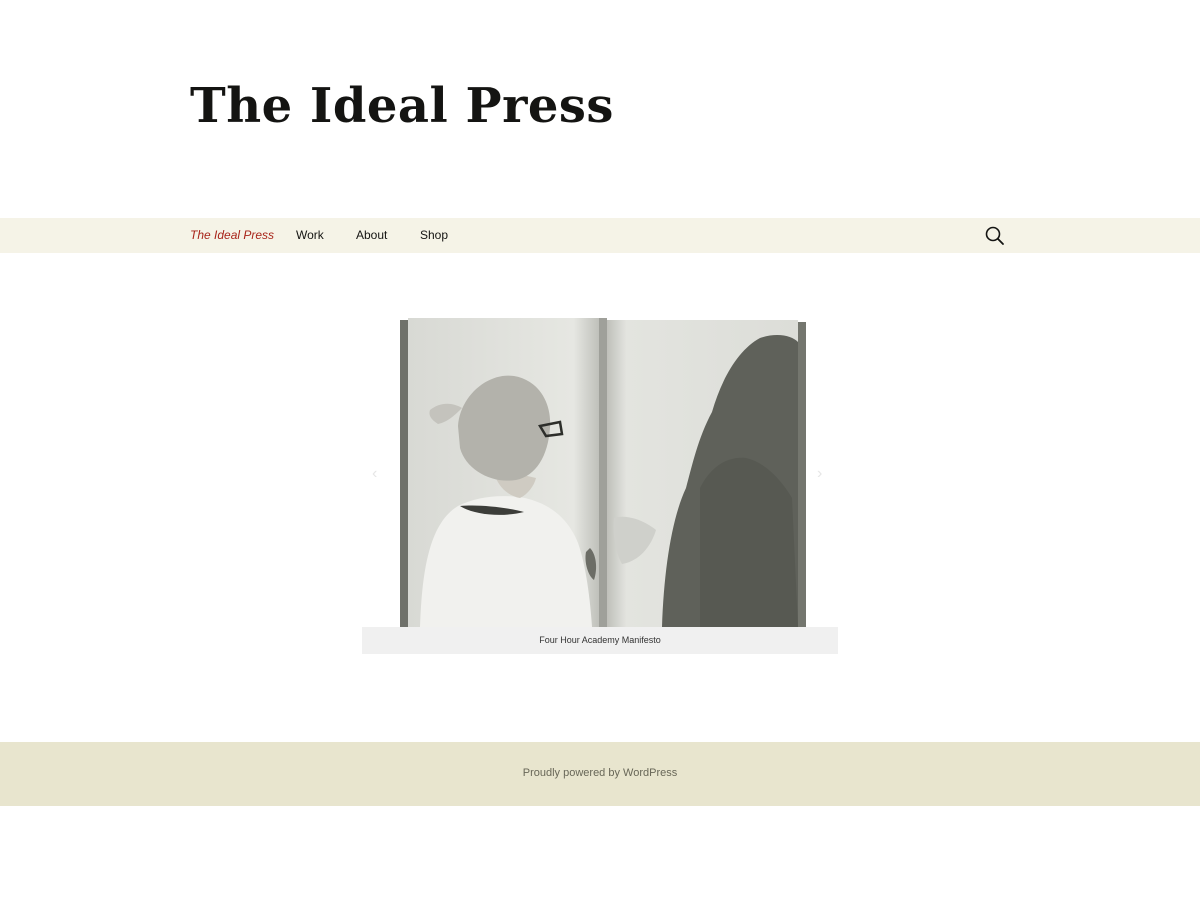 Image resolution: width=1200 pixels, height=900 pixels. What do you see at coordinates (603, 472) in the screenshot?
I see `gallery-image` at bounding box center [603, 472].